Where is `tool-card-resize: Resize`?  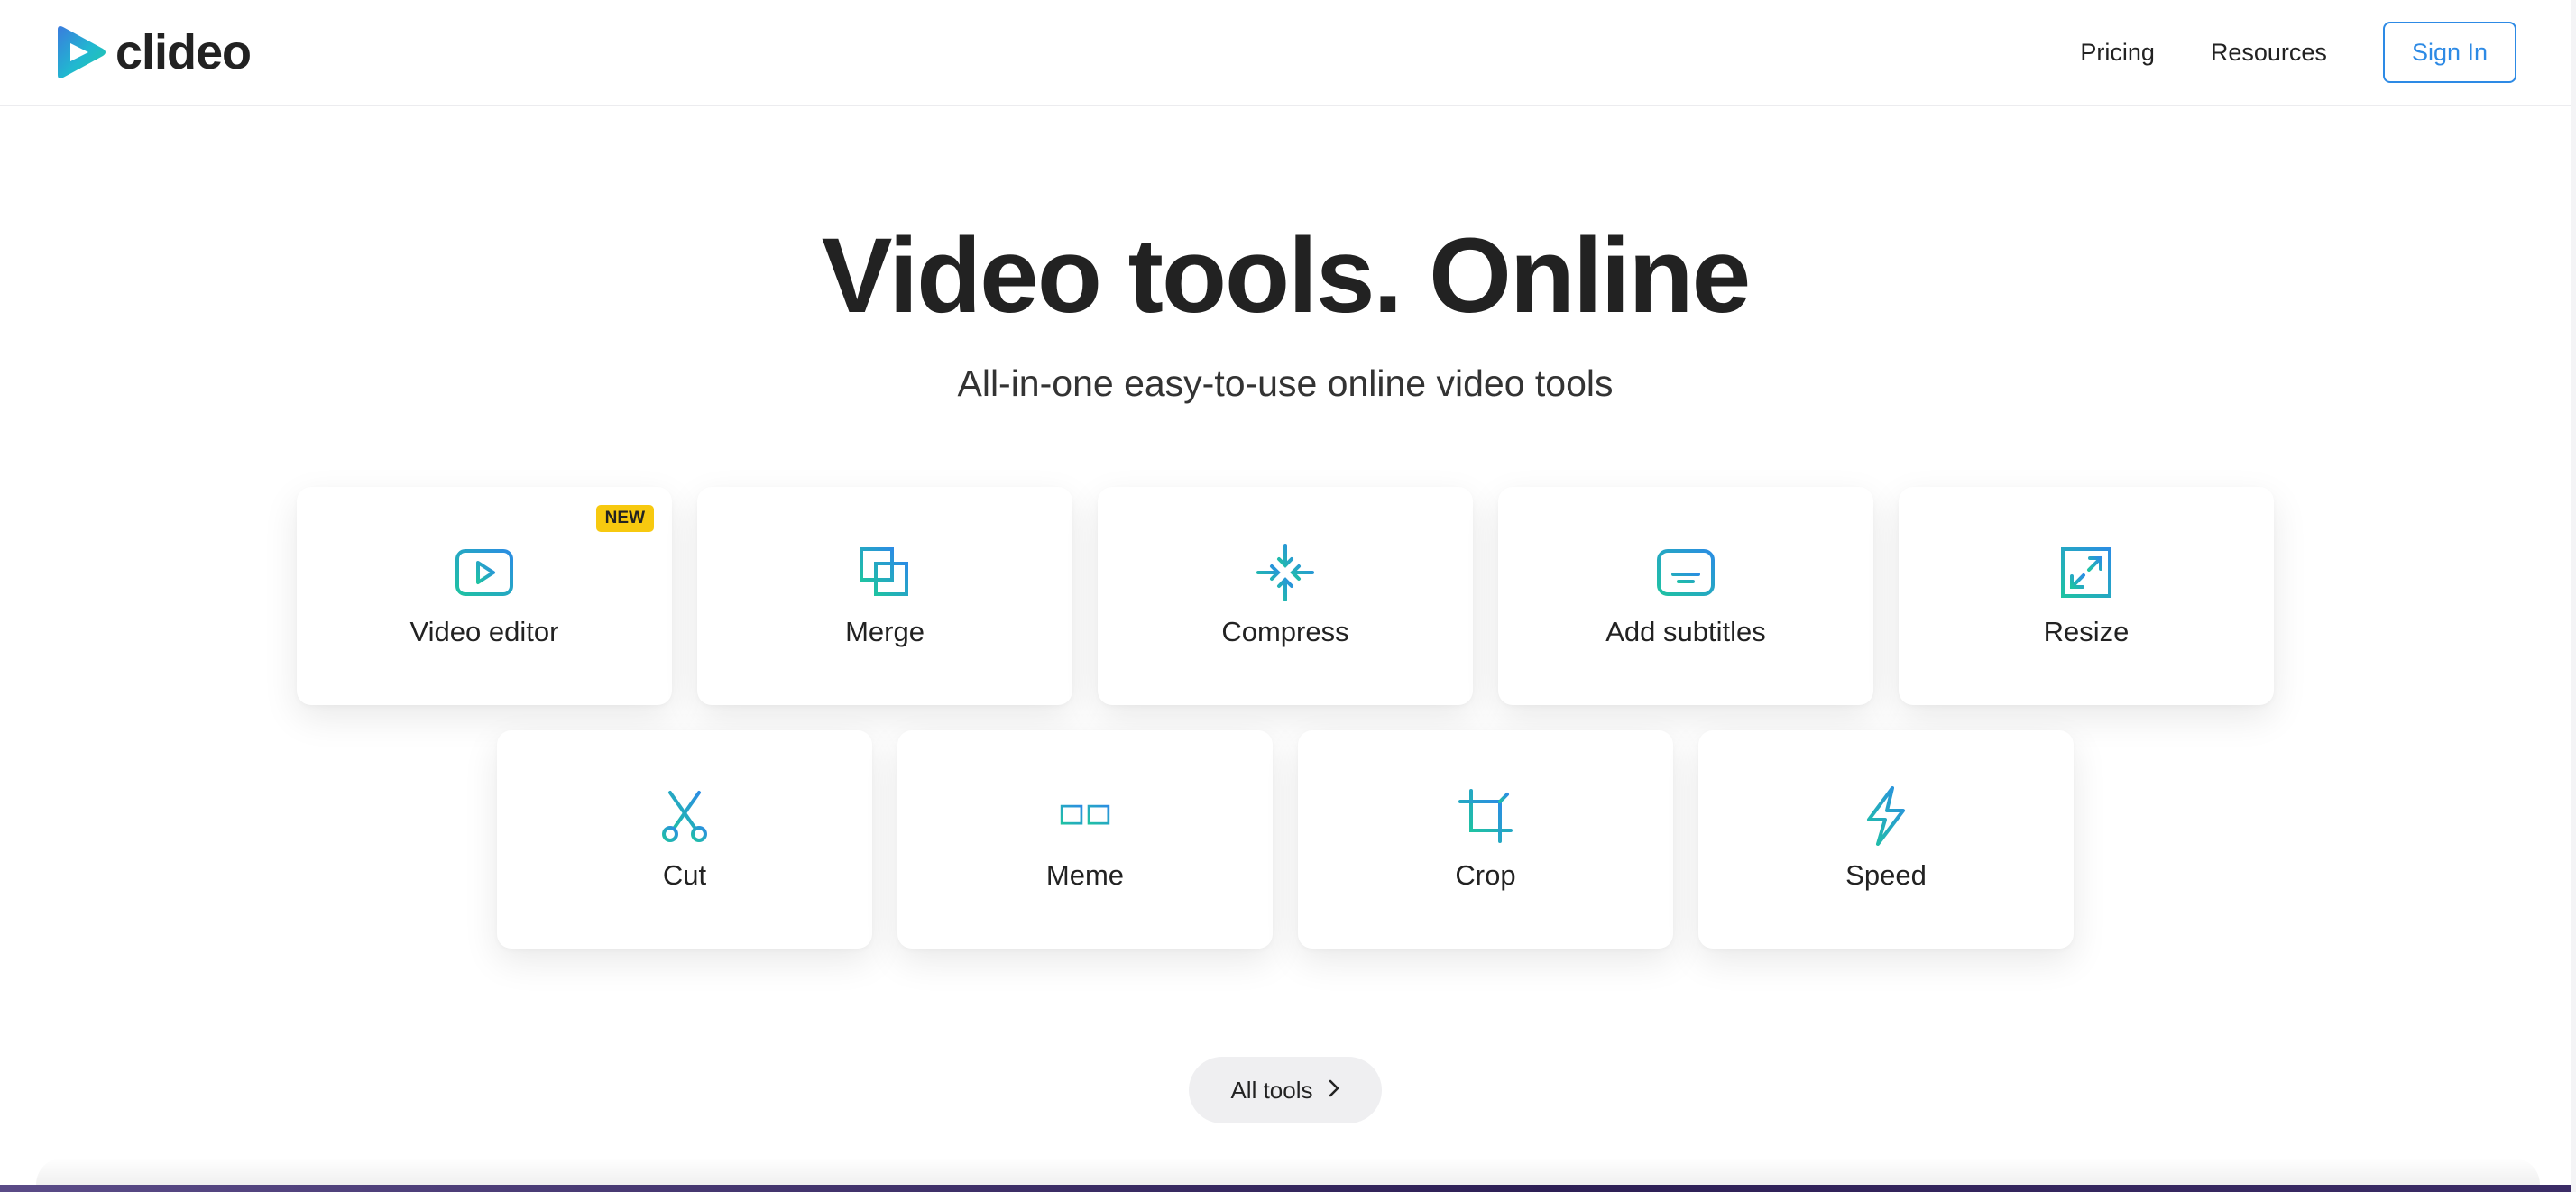
tool-card-resize: Resize is located at coordinates (2086, 596).